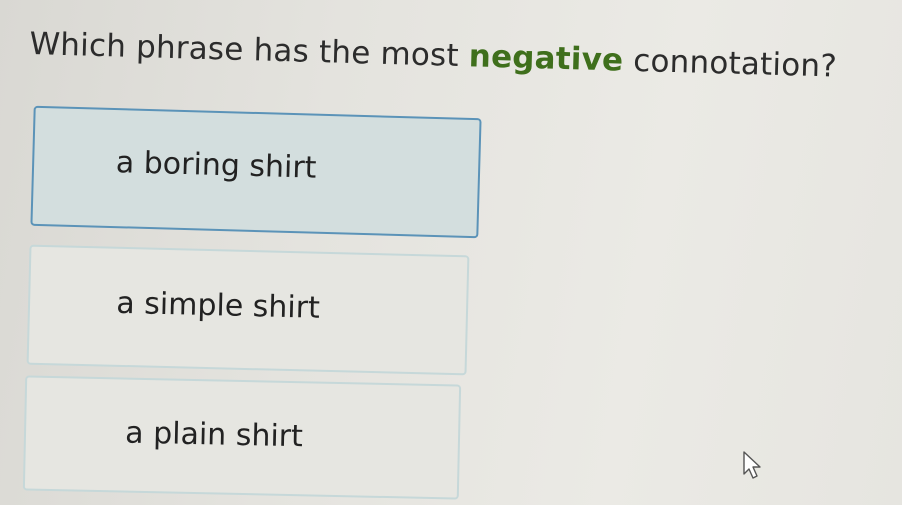 The image size is (902, 505). I want to click on choice-simple-shirt: a simple shirt, so click(248, 310).